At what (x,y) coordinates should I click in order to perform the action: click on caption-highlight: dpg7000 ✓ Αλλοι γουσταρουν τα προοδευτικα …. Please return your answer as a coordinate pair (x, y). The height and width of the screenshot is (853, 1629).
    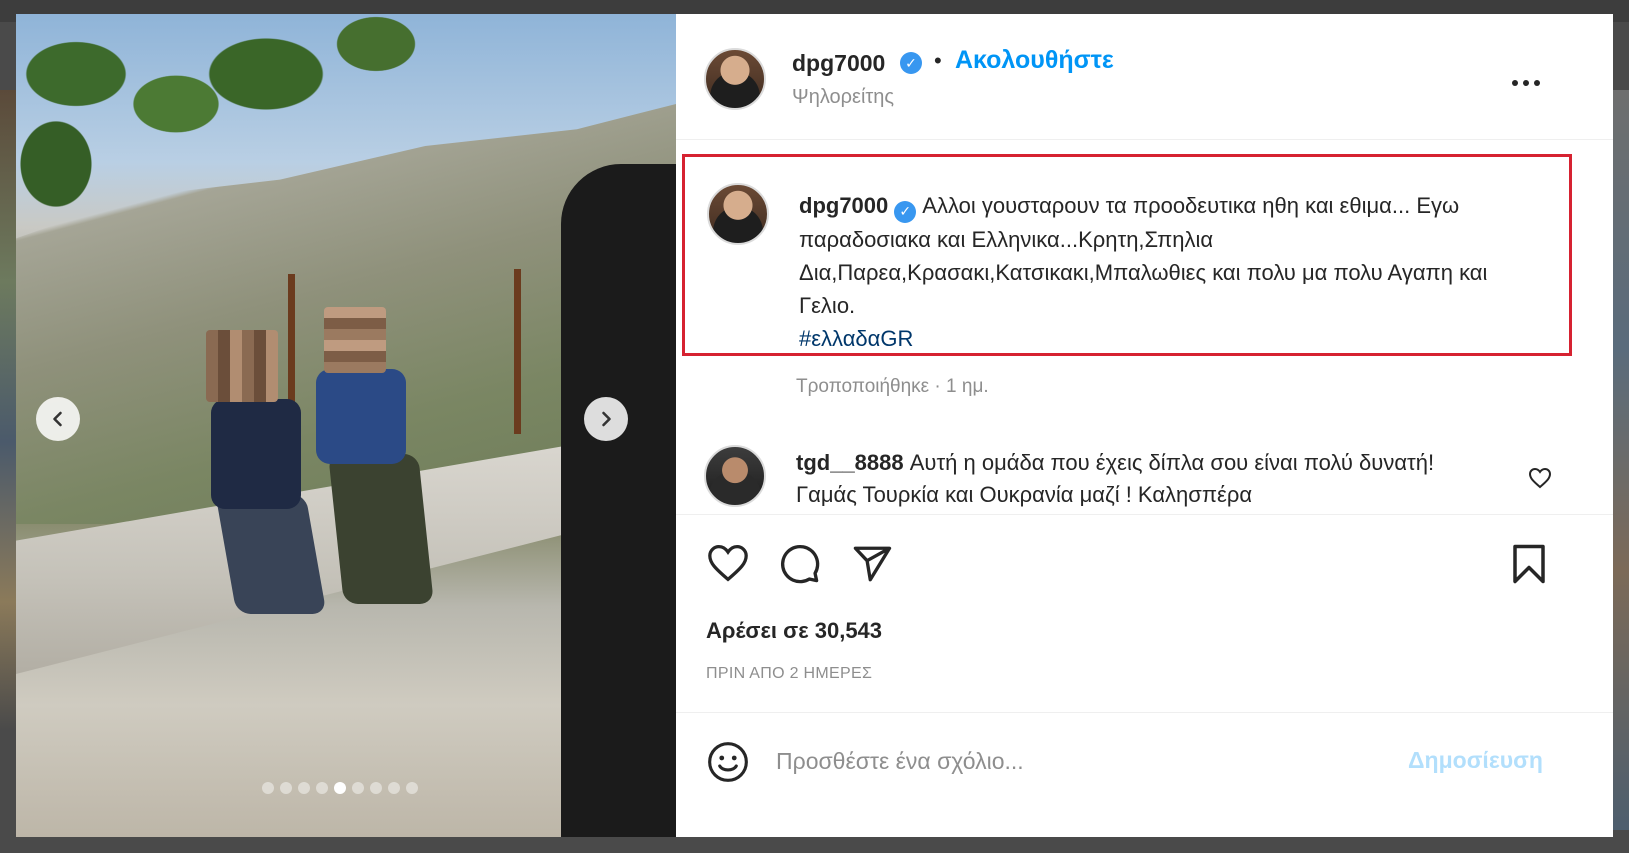
    Looking at the image, I should click on (1127, 255).